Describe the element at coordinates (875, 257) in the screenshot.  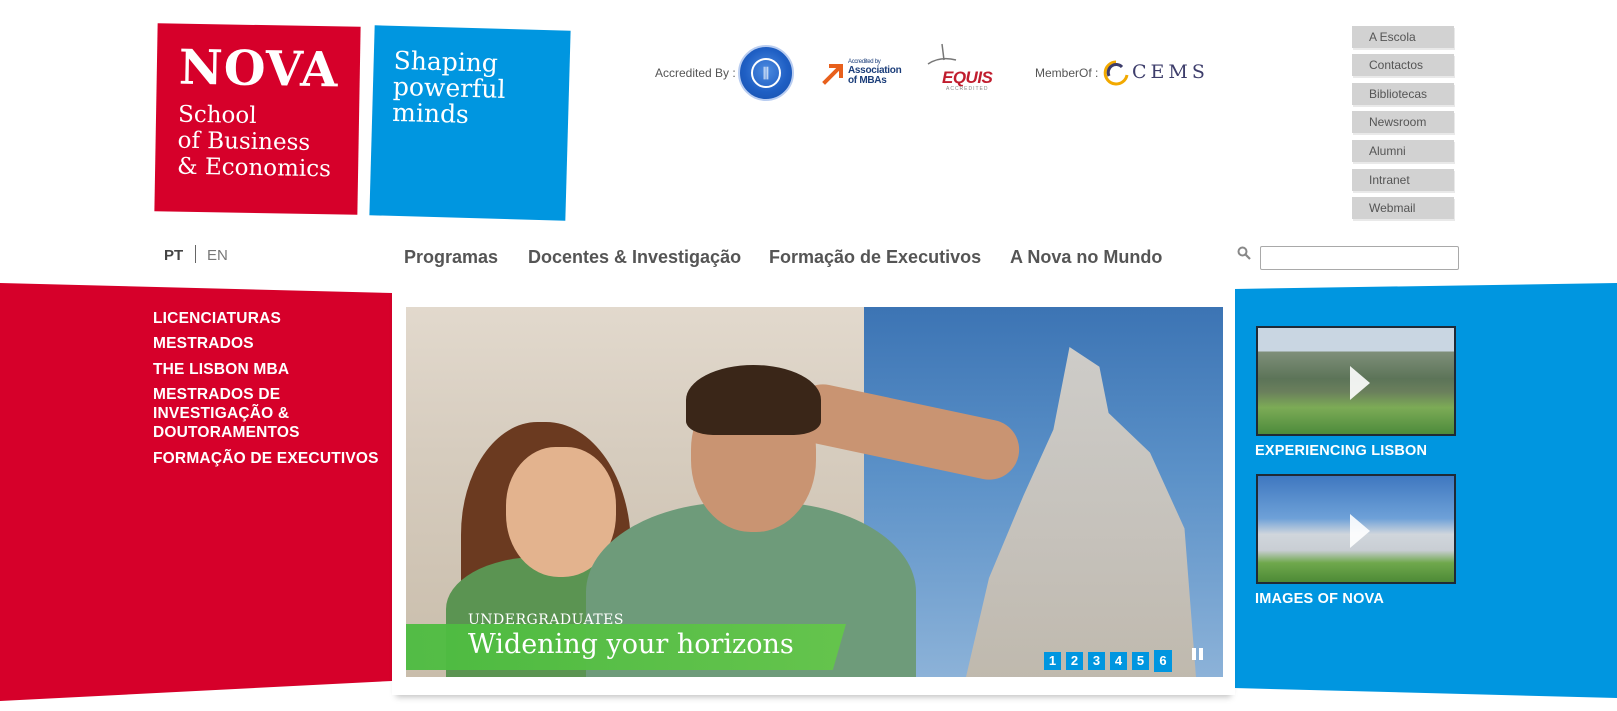
I see `nav-formacao-executivos: Formação de Executivos` at that location.